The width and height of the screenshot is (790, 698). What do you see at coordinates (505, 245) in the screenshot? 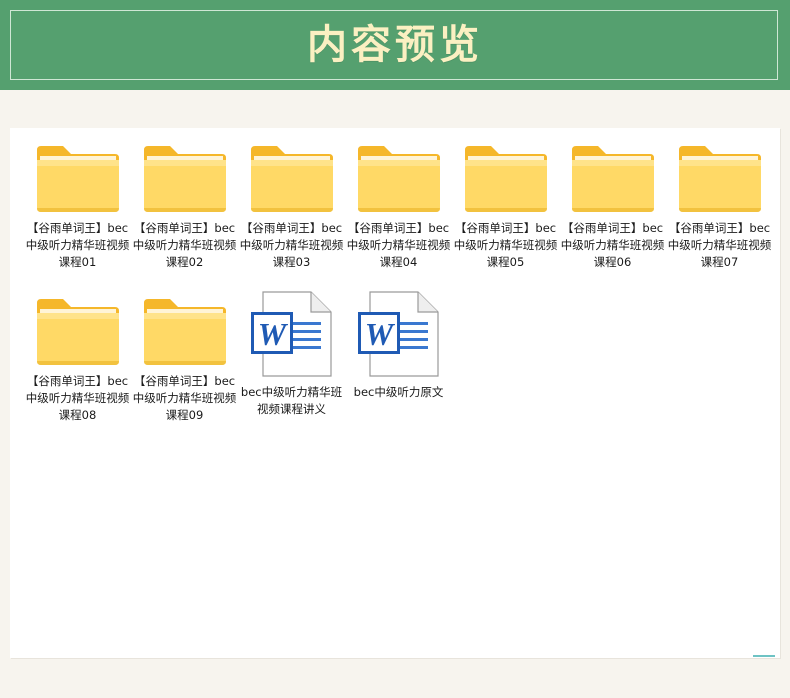
I see `folder-label: 【谷雨单词王】bec中级听力精华班视频课程05` at bounding box center [505, 245].